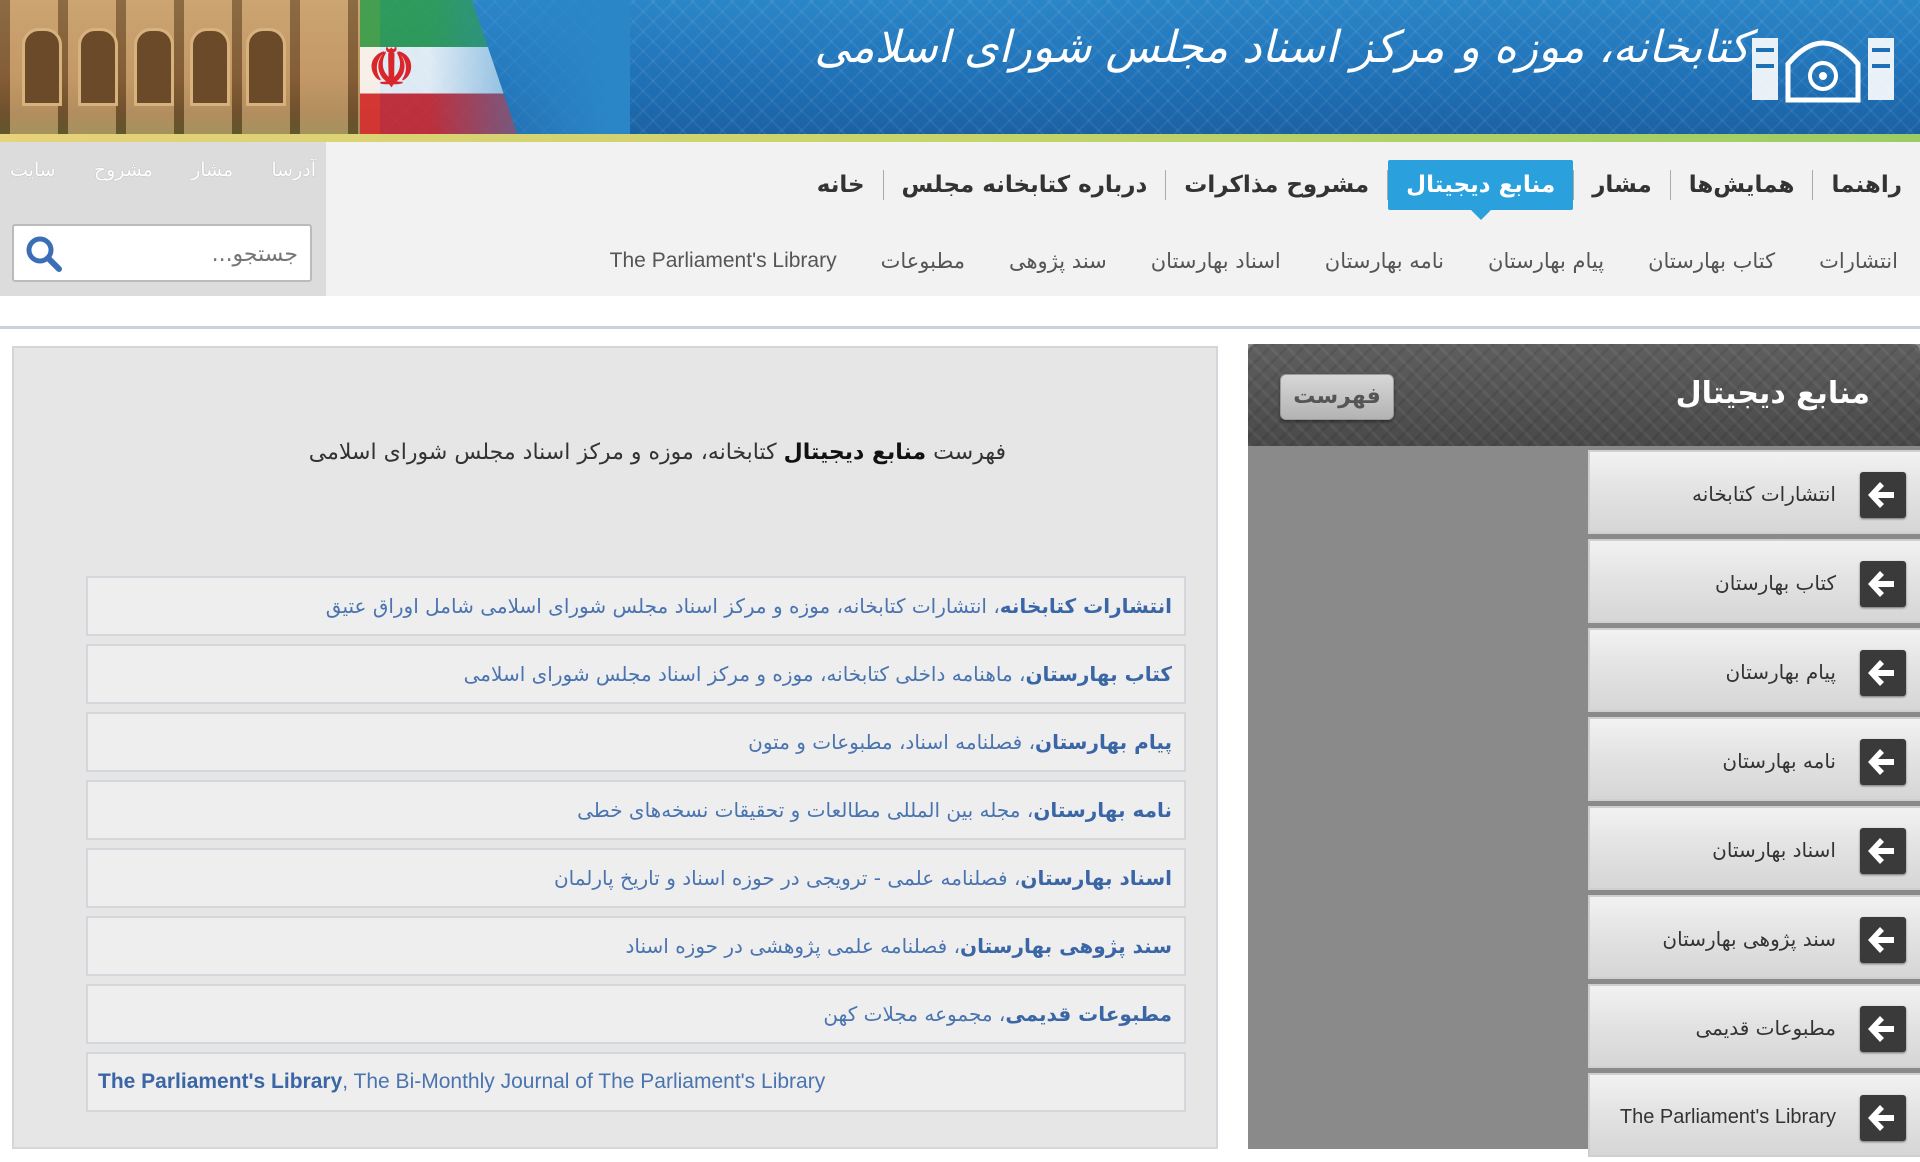 Image resolution: width=1920 pixels, height=1162 pixels. What do you see at coordinates (1749, 939) in the screenshot?
I see `sidebar-item-label: سند پژوهی بهارستان` at bounding box center [1749, 939].